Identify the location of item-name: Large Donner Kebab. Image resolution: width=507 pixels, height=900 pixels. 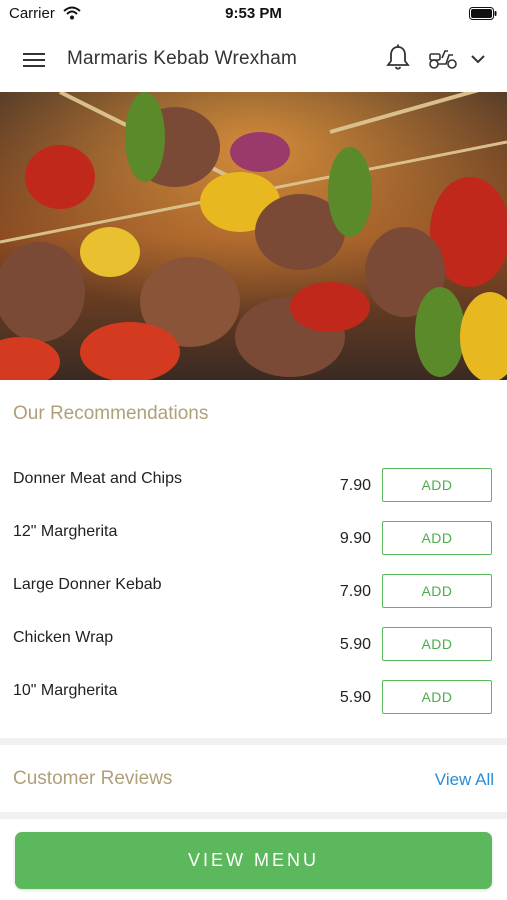
(87, 584).